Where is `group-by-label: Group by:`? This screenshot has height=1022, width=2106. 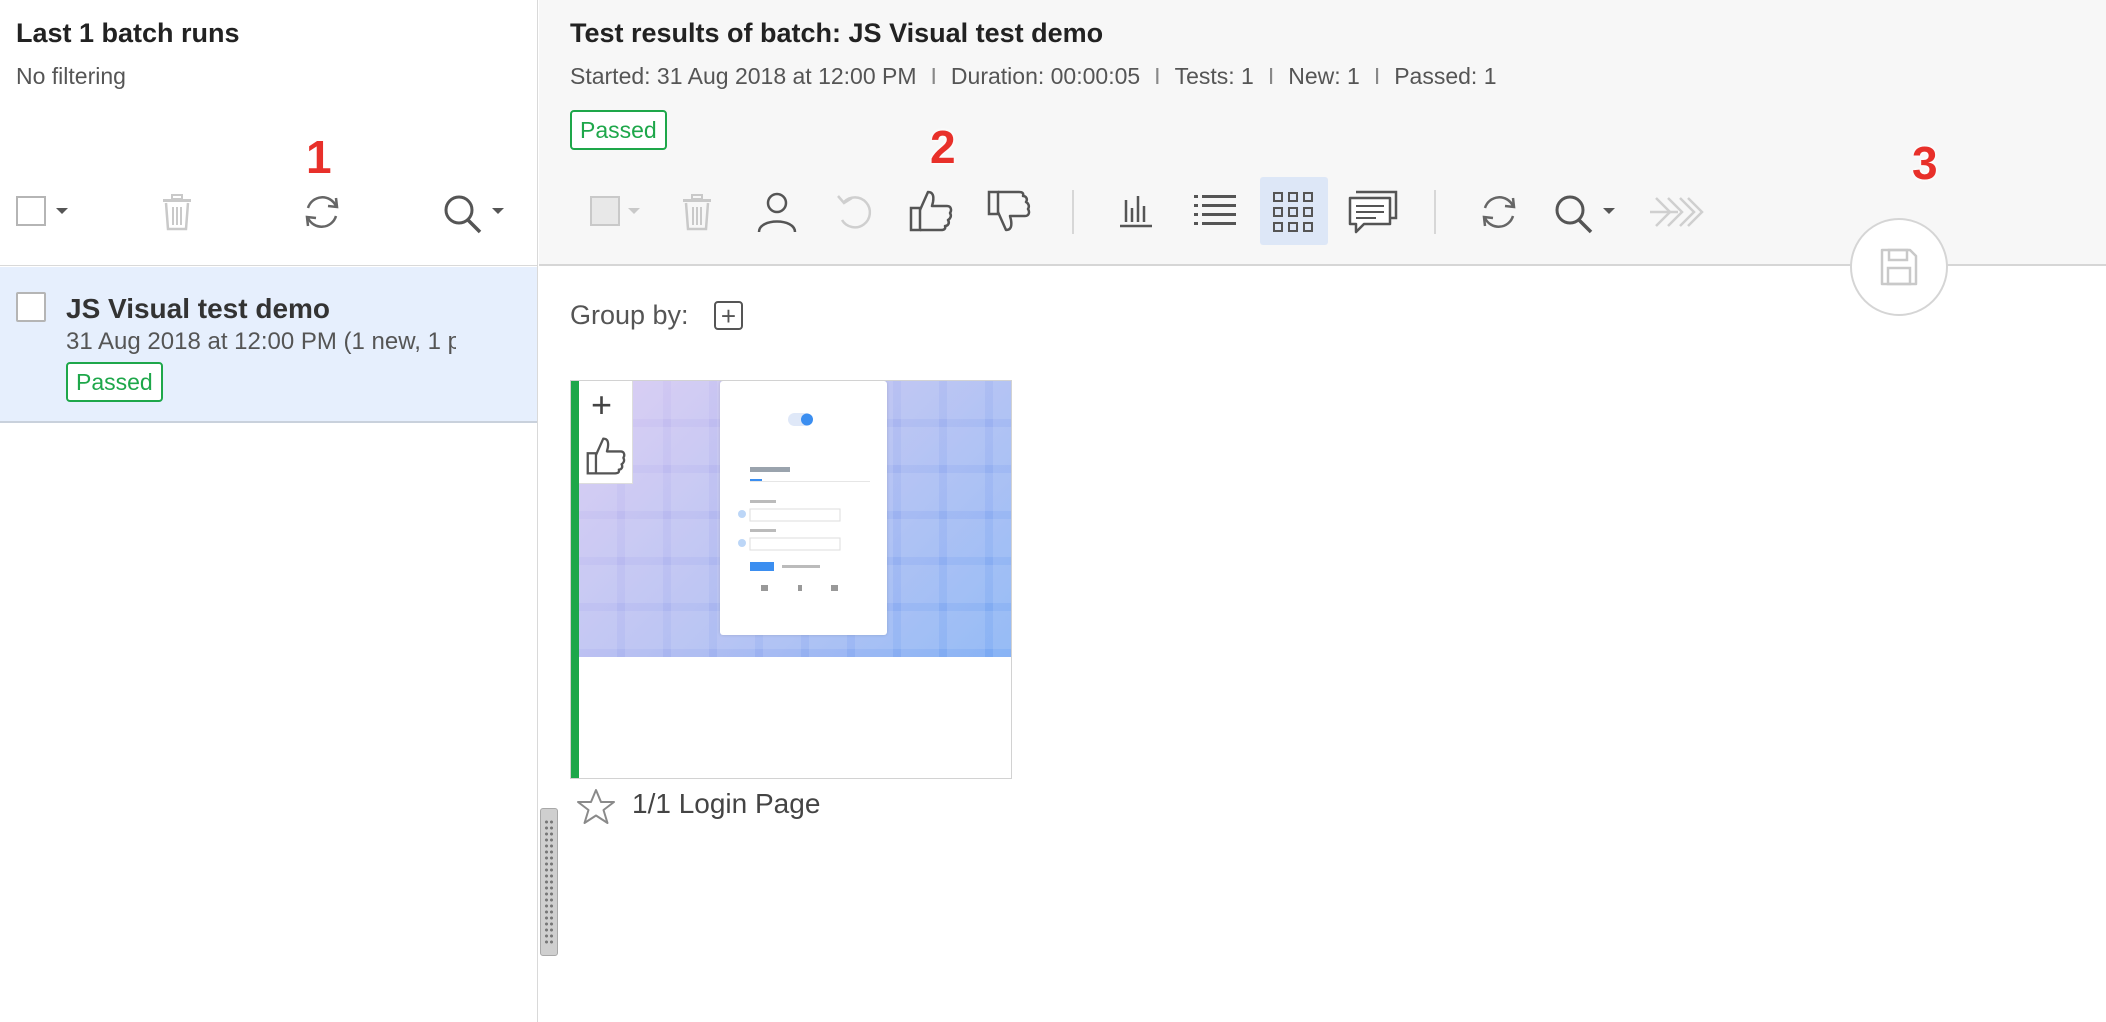 group-by-label: Group by: is located at coordinates (629, 315).